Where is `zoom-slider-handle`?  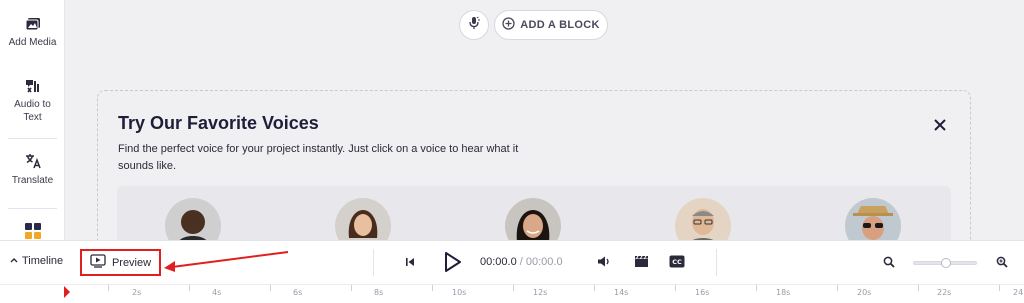 zoom-slider-handle is located at coordinates (946, 263).